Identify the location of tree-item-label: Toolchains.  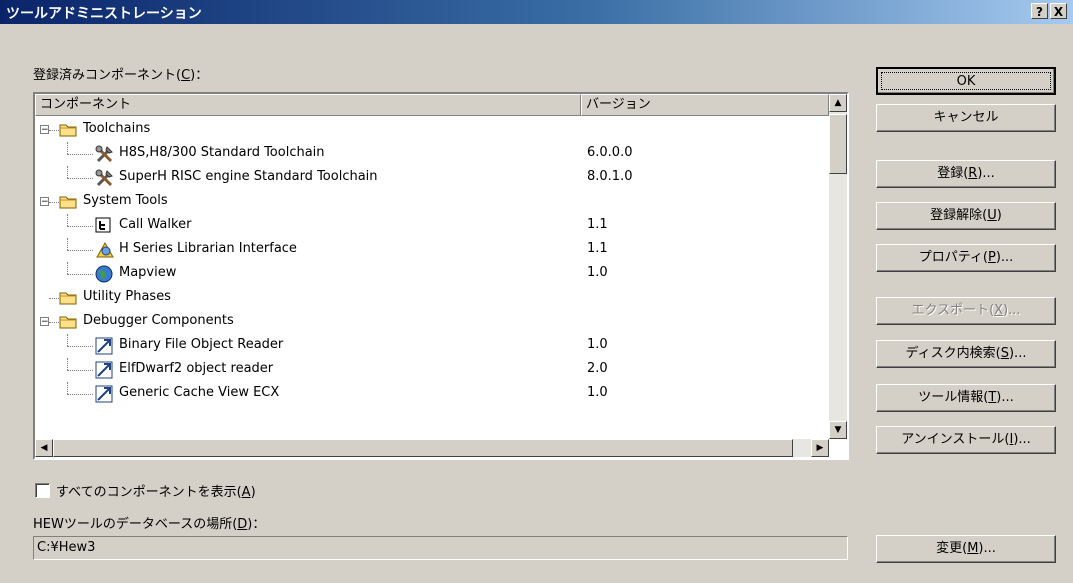
(117, 128).